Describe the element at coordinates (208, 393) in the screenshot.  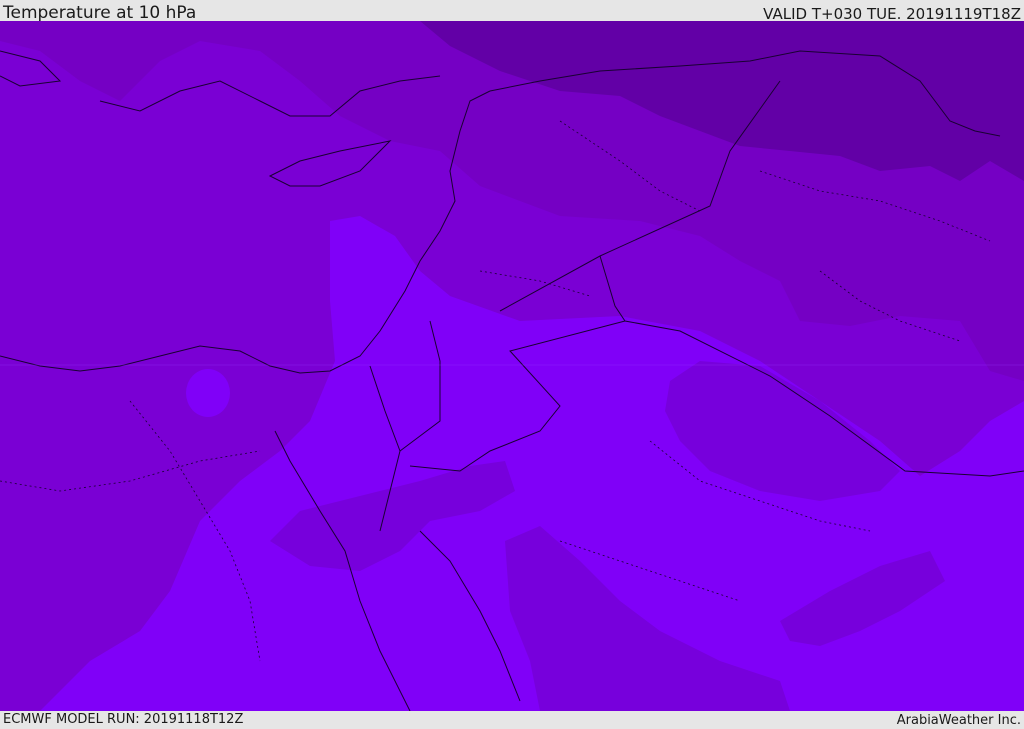
I see `temperature-spot-west` at that location.